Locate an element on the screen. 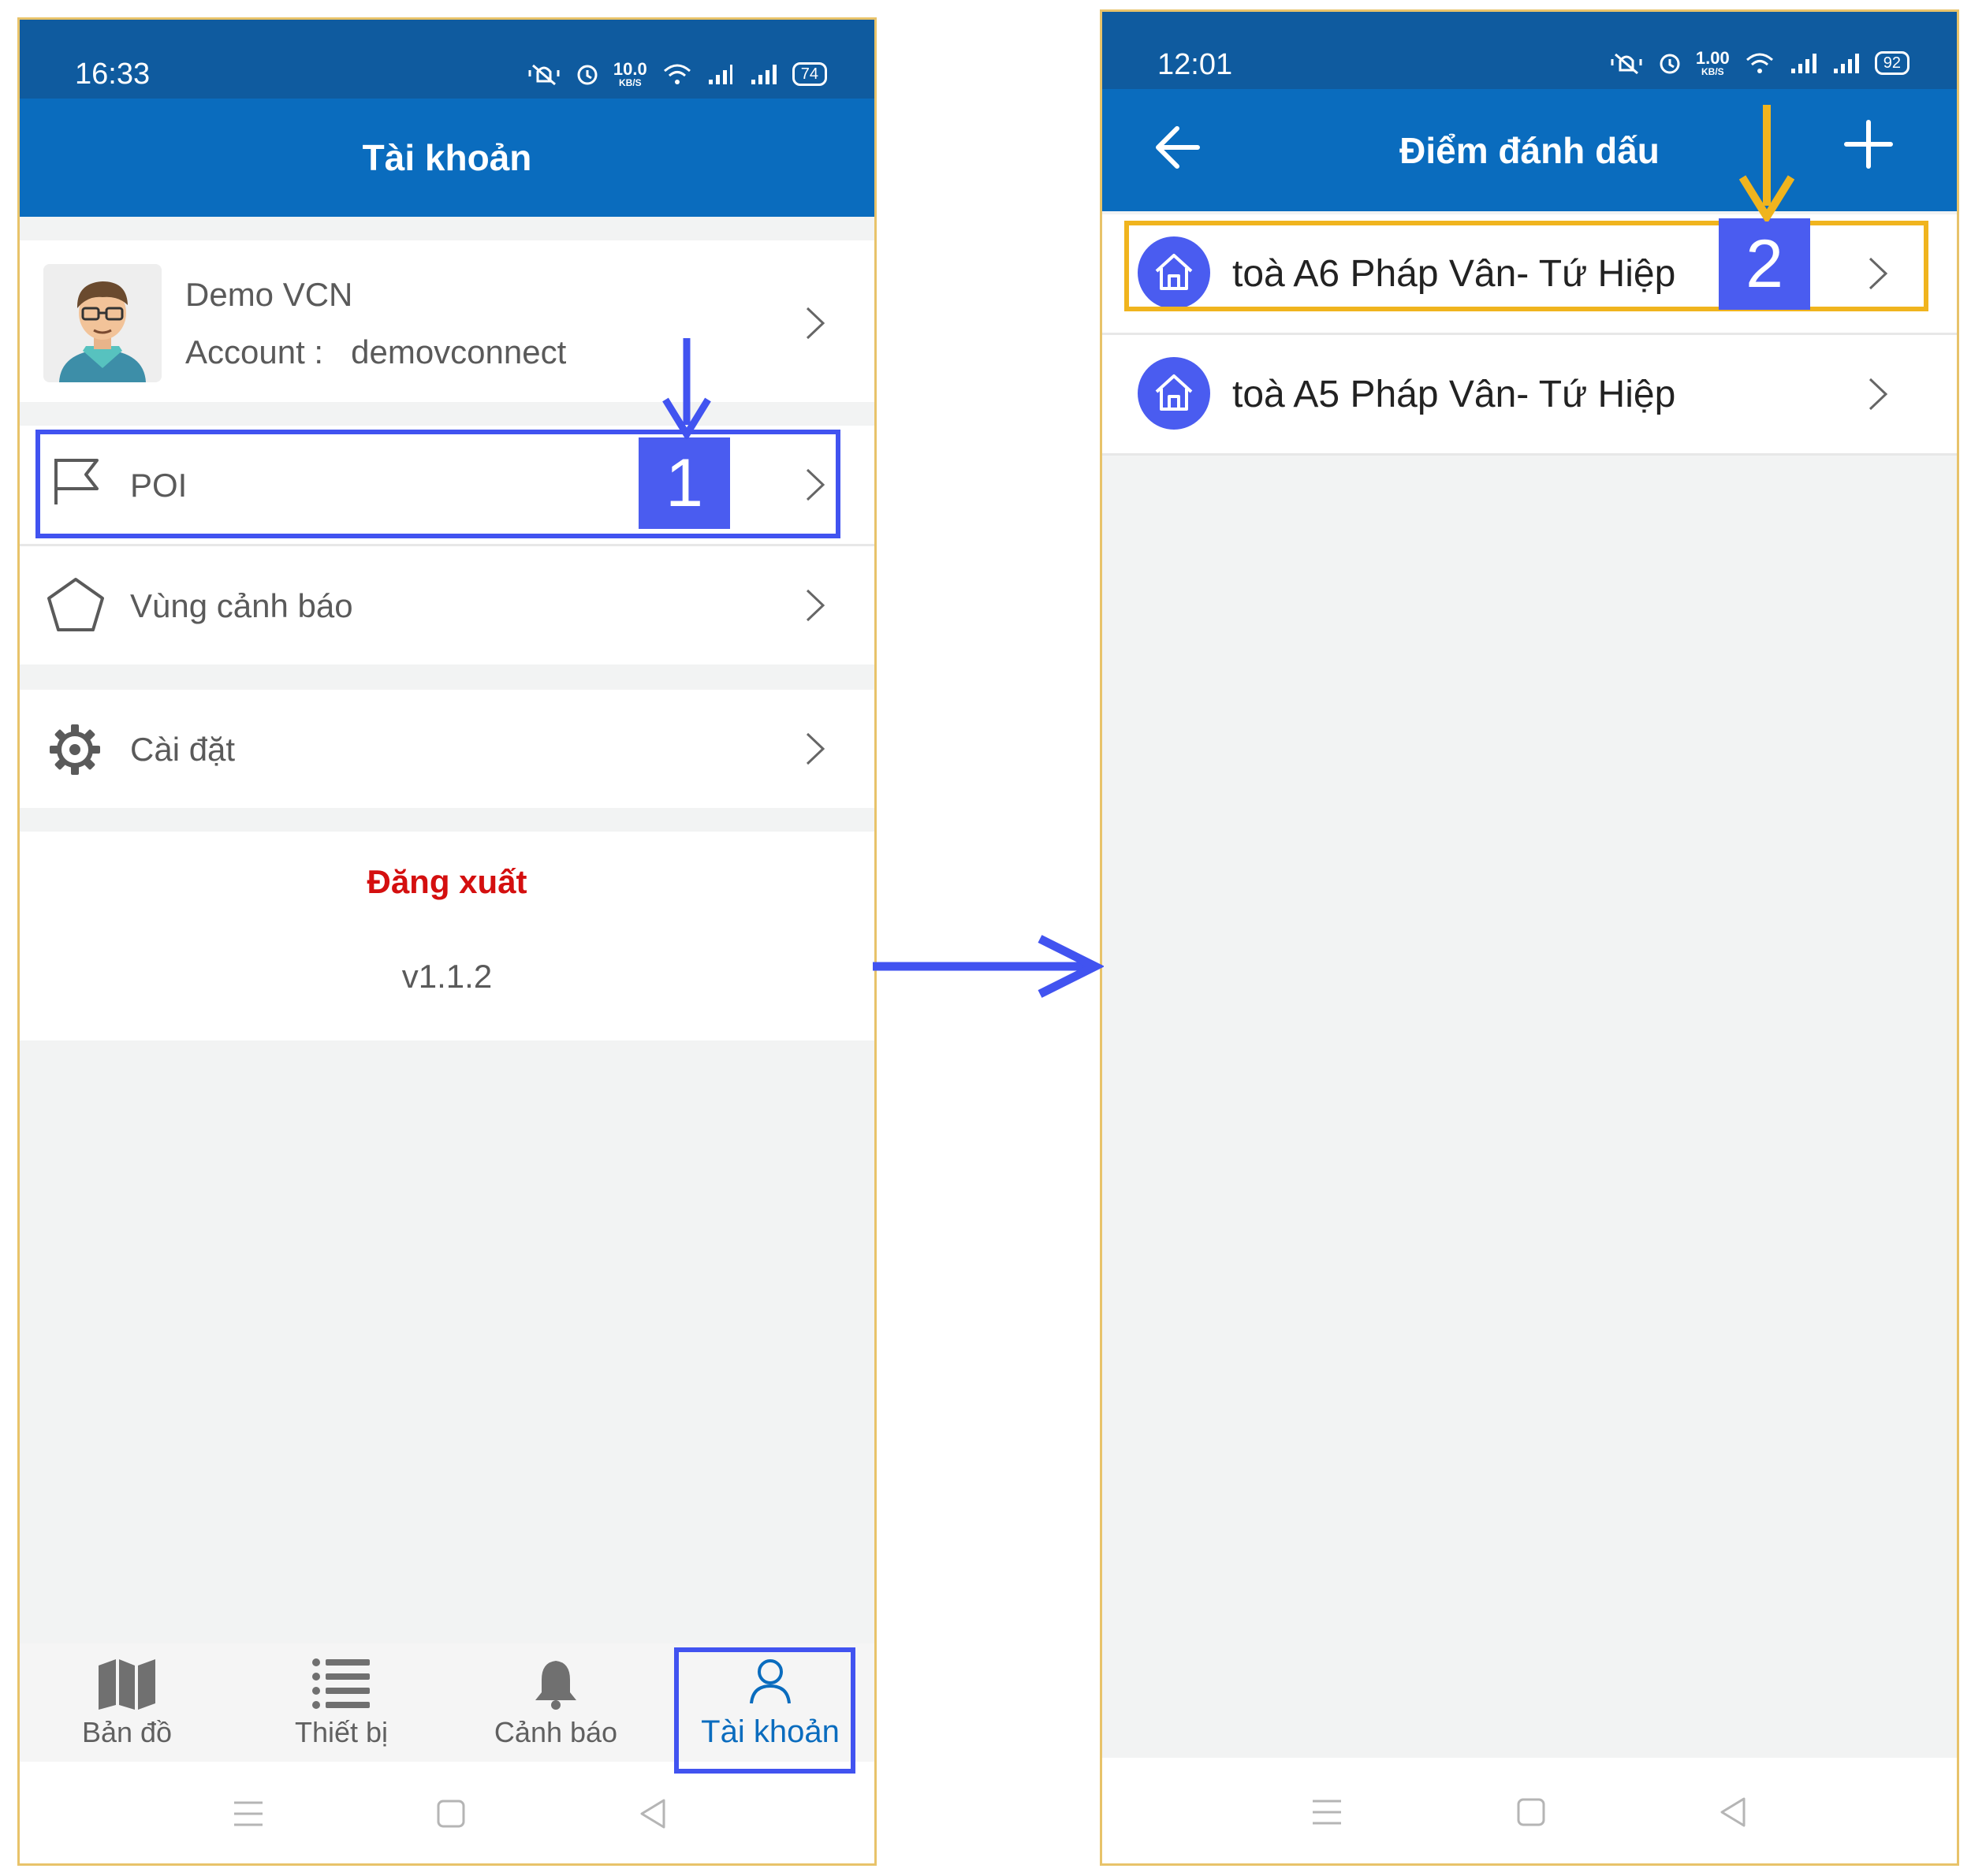  arrow-right-icon is located at coordinates (988, 966).